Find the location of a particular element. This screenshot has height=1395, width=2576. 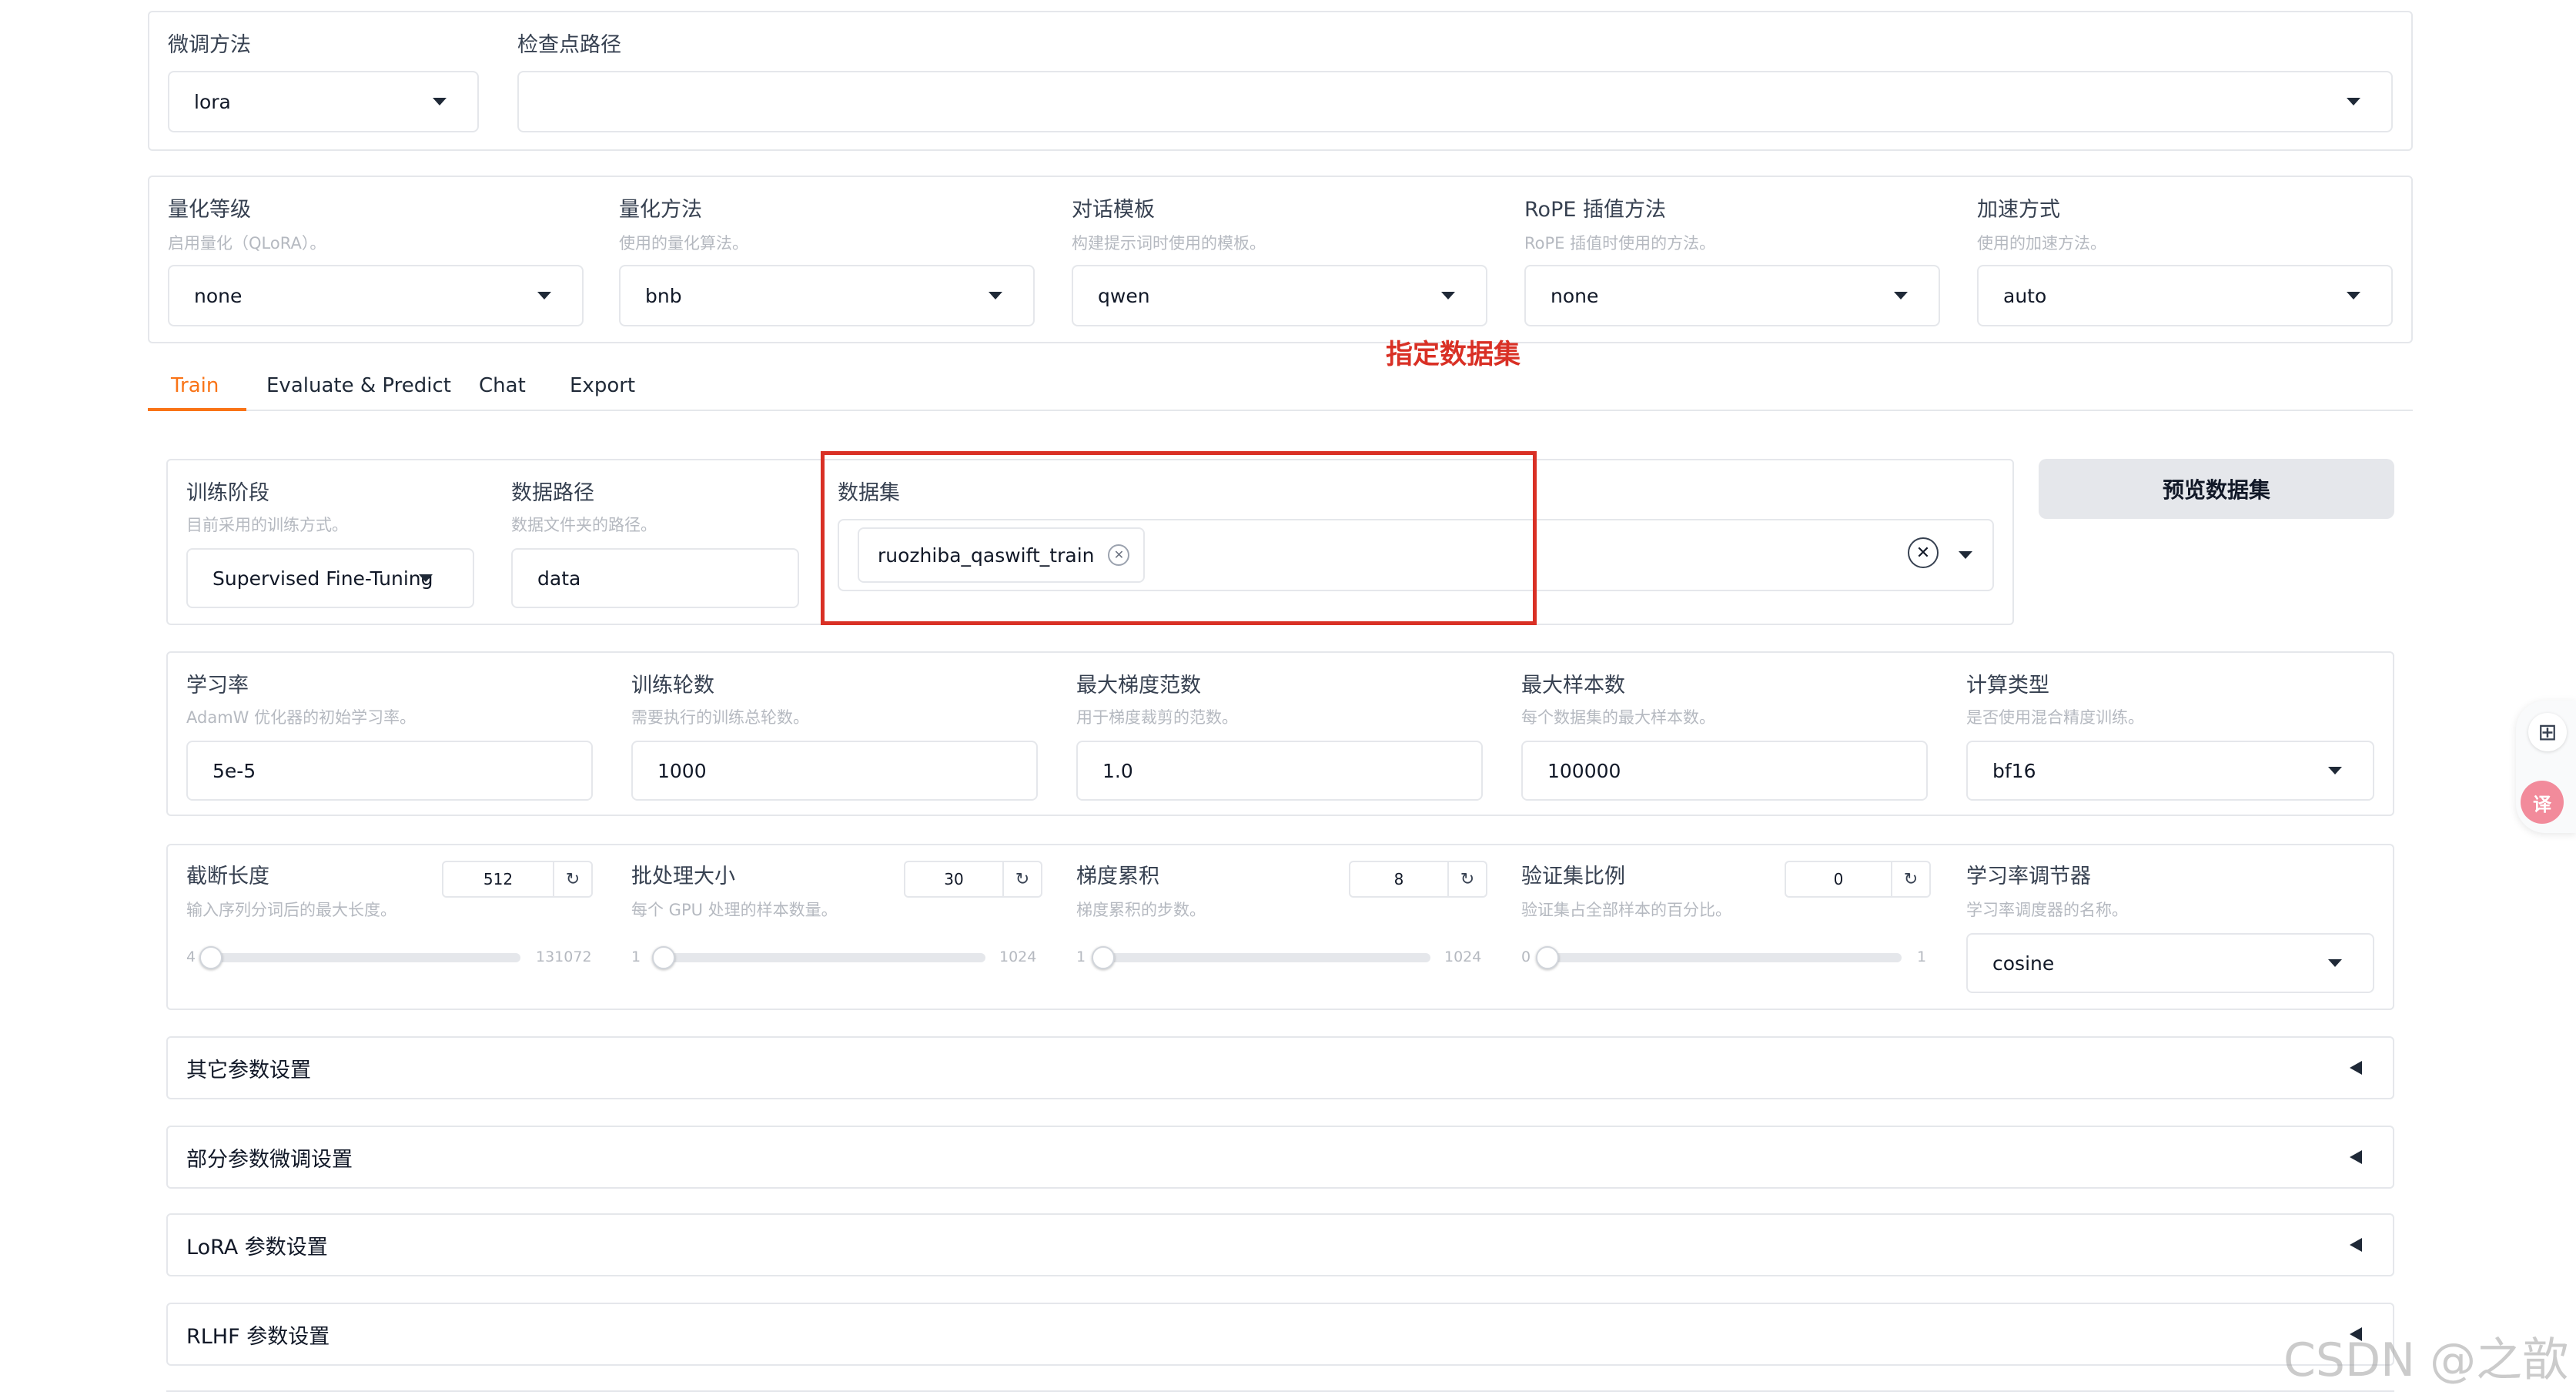

grad-accum-number: 8 ↻ is located at coordinates (1418, 879).